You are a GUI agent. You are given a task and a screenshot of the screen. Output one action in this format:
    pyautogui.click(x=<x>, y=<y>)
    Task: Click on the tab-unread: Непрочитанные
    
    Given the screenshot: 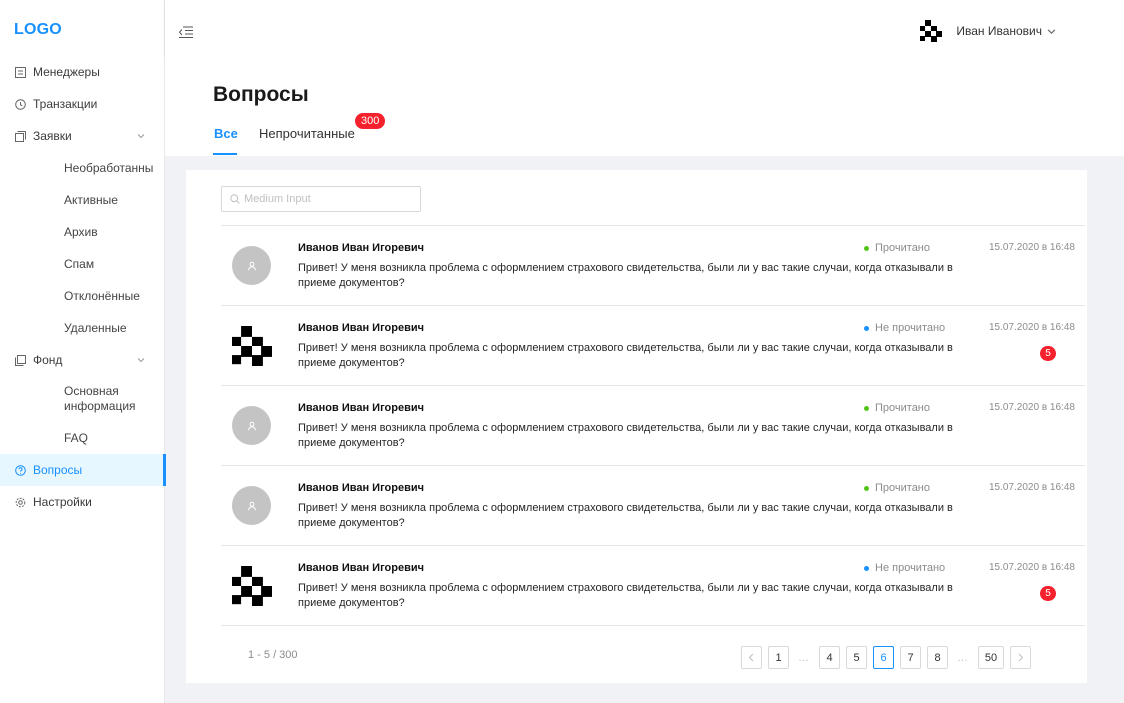 What is the action you would take?
    pyautogui.click(x=307, y=133)
    